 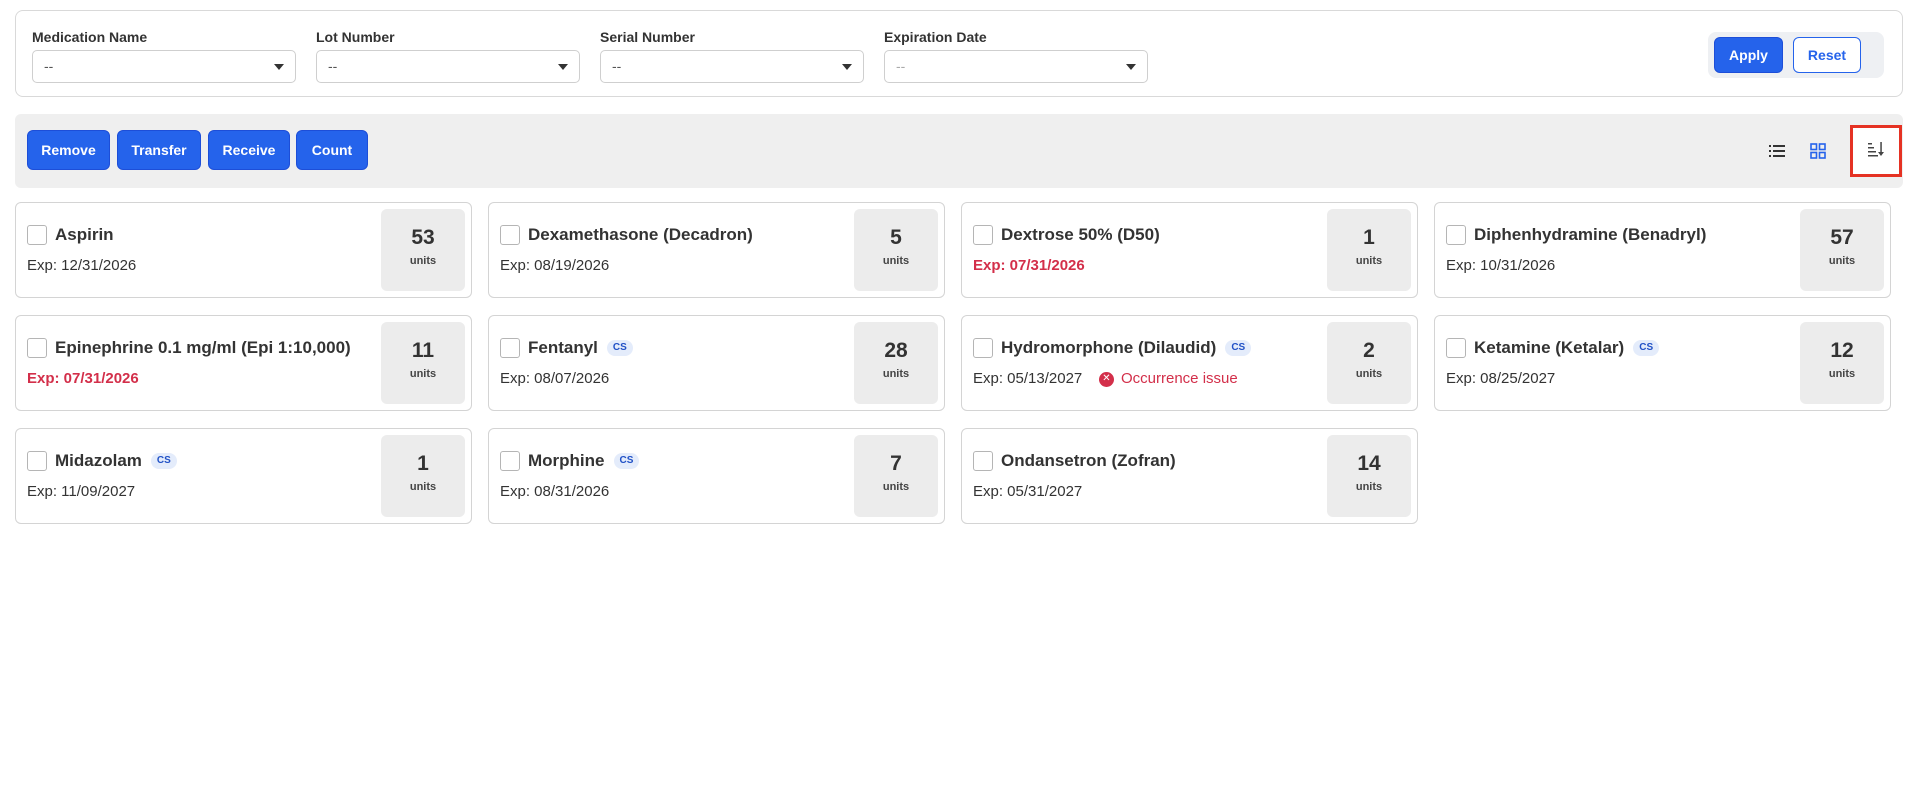 I want to click on apply-button: Apply, so click(x=1748, y=55).